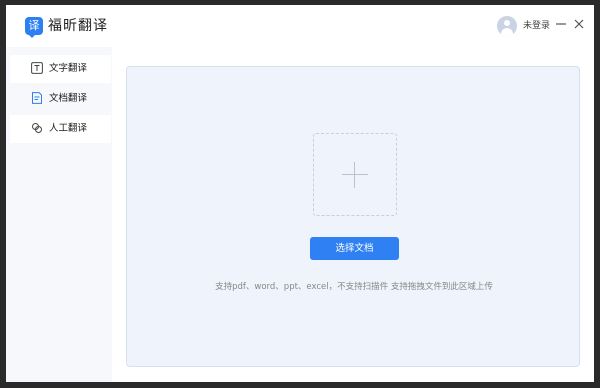 This screenshot has height=388, width=600. I want to click on app-name: 福昕翻译, so click(78, 26).